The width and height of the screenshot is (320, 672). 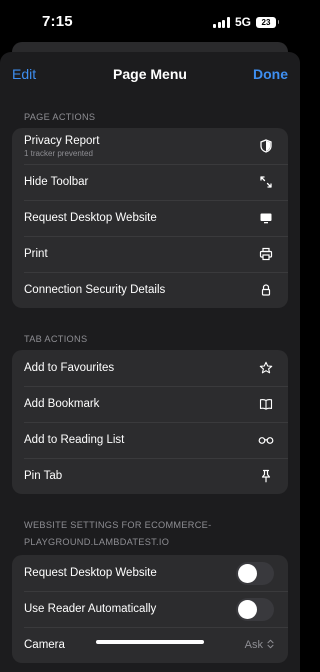 I want to click on request-desktop-row: Request Desktop Website, so click(x=150, y=218).